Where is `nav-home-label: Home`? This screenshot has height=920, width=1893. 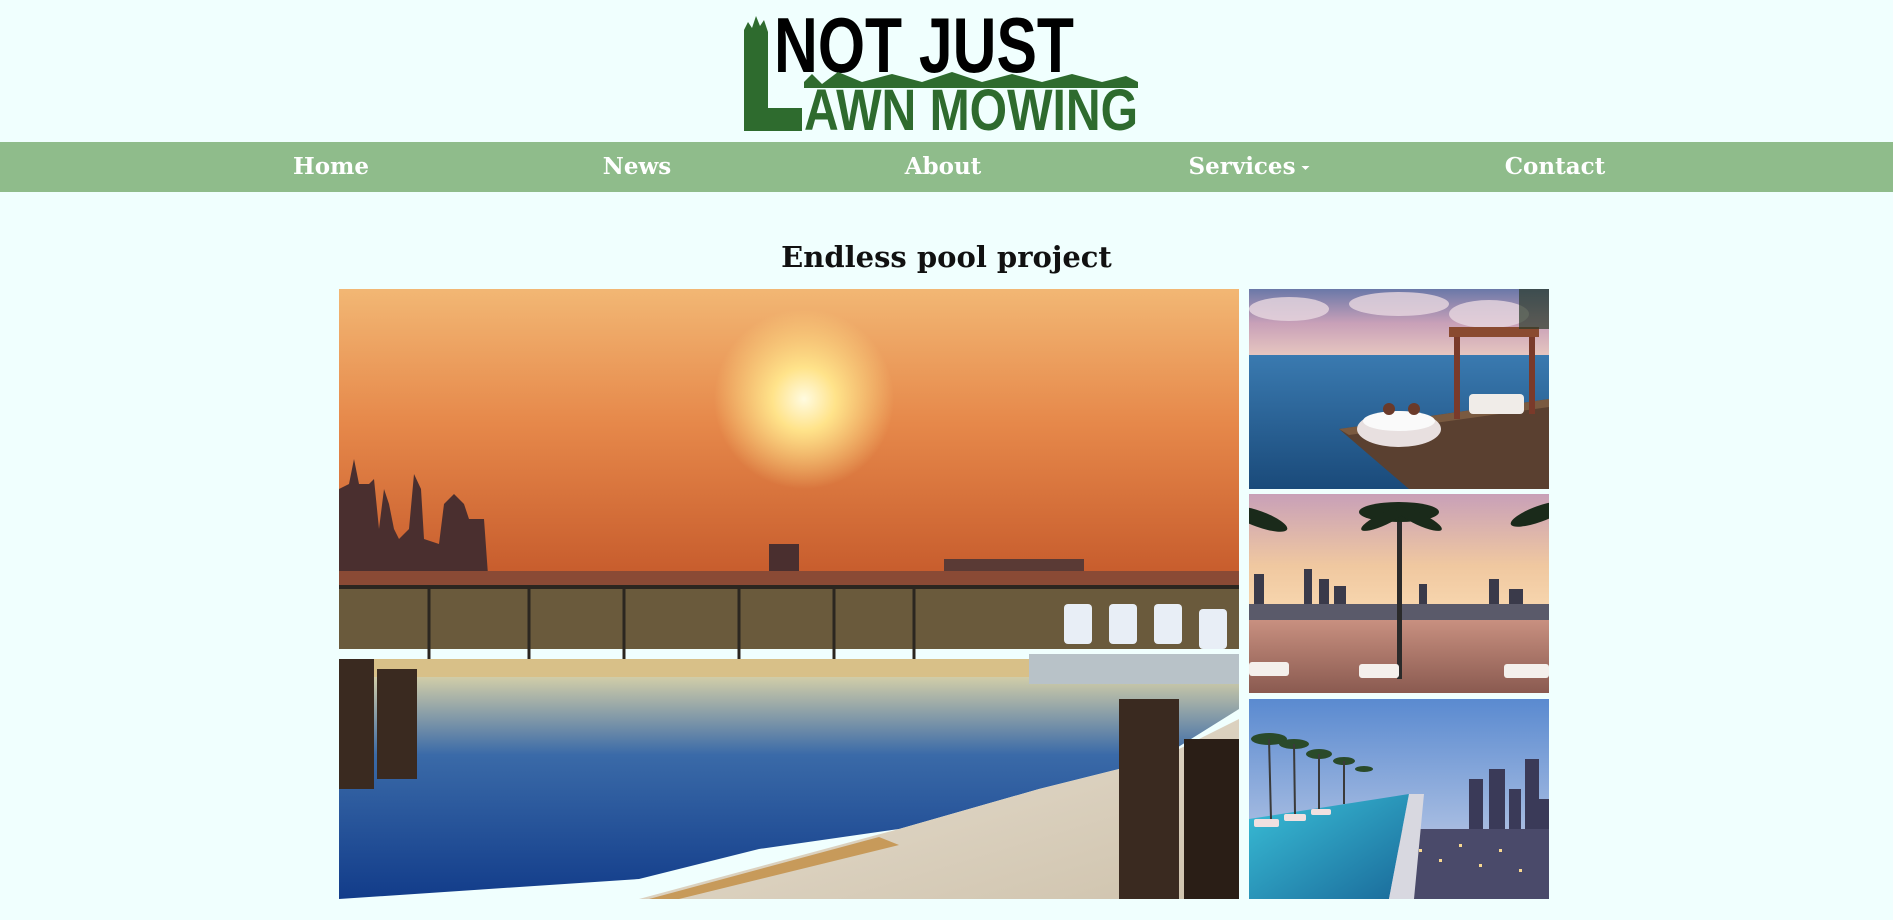 nav-home-label: Home is located at coordinates (331, 166).